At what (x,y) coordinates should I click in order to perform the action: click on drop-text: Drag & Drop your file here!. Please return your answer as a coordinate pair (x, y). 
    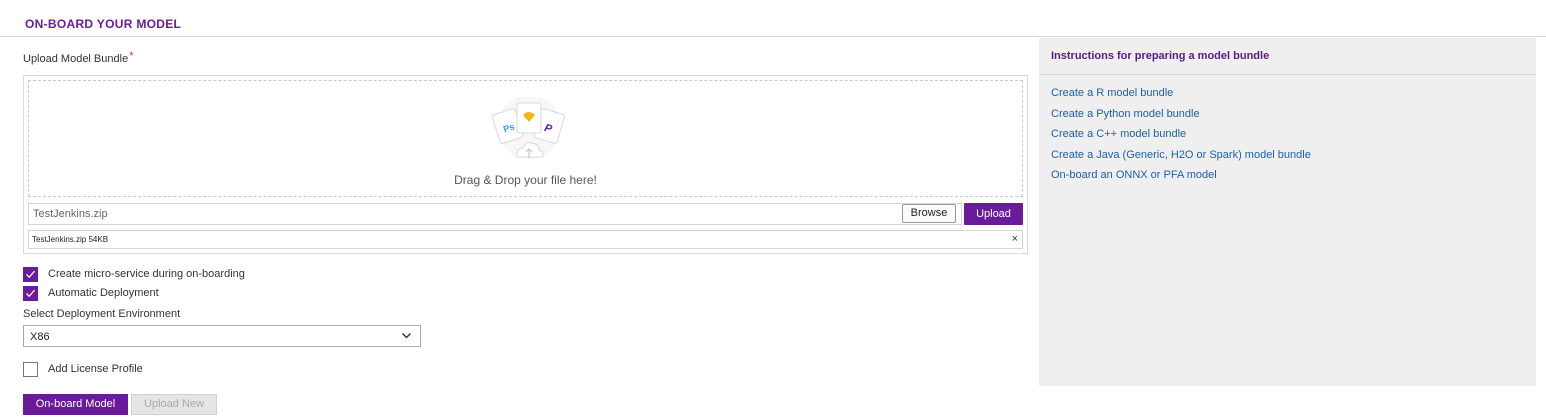
    Looking at the image, I should click on (525, 180).